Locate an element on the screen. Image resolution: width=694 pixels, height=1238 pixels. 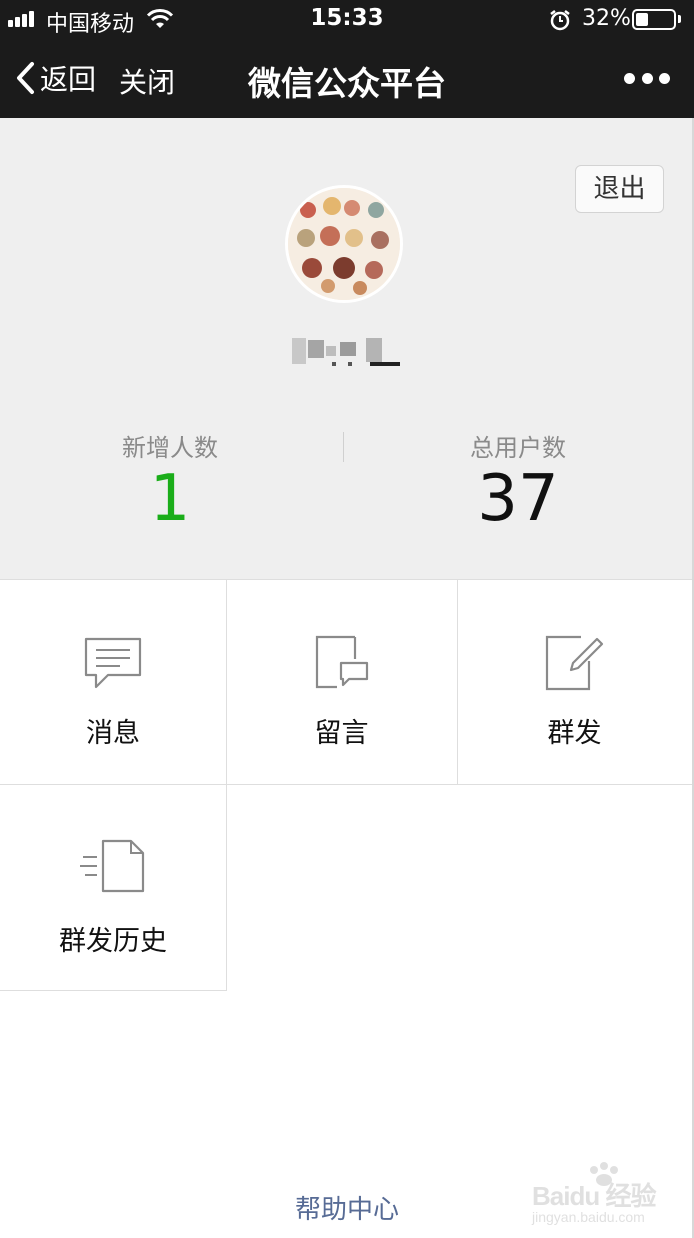
logout-button: 退出 is located at coordinates (619, 189).